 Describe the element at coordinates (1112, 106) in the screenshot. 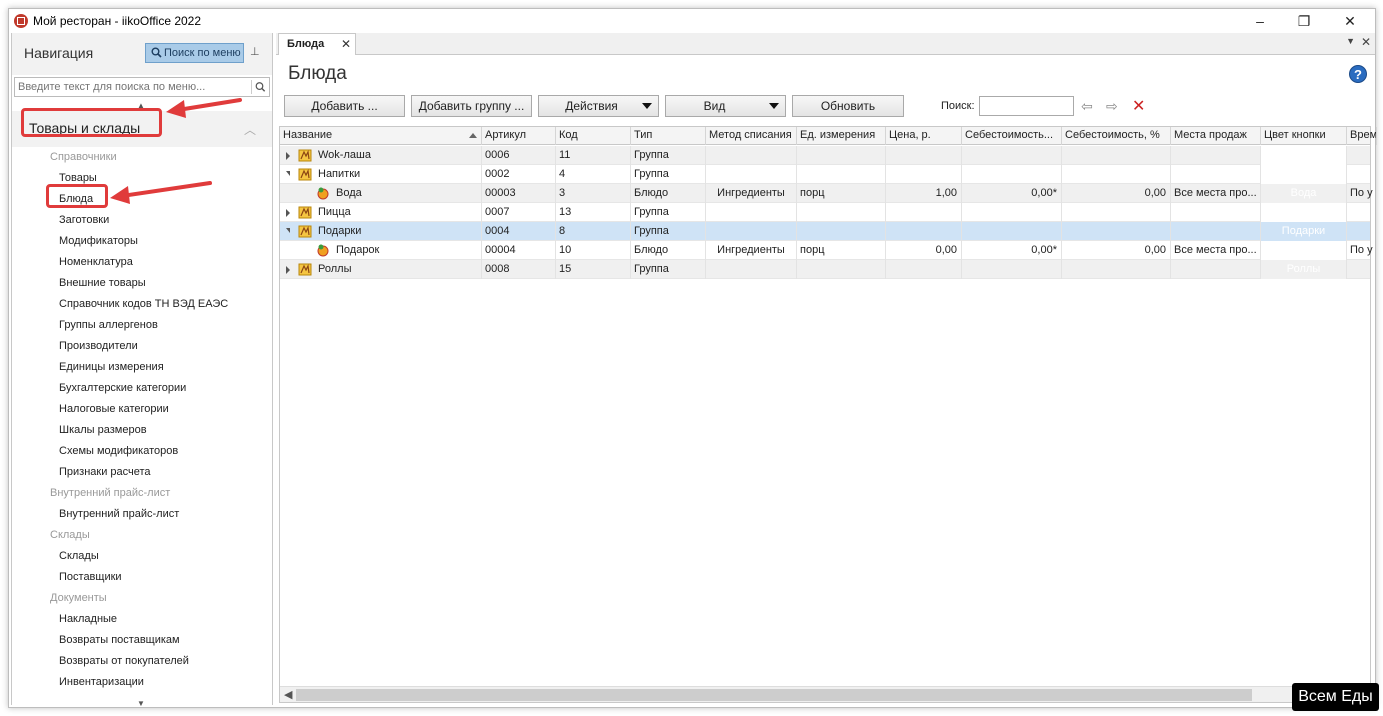

I see `next-arrow-icon: ⇨` at that location.